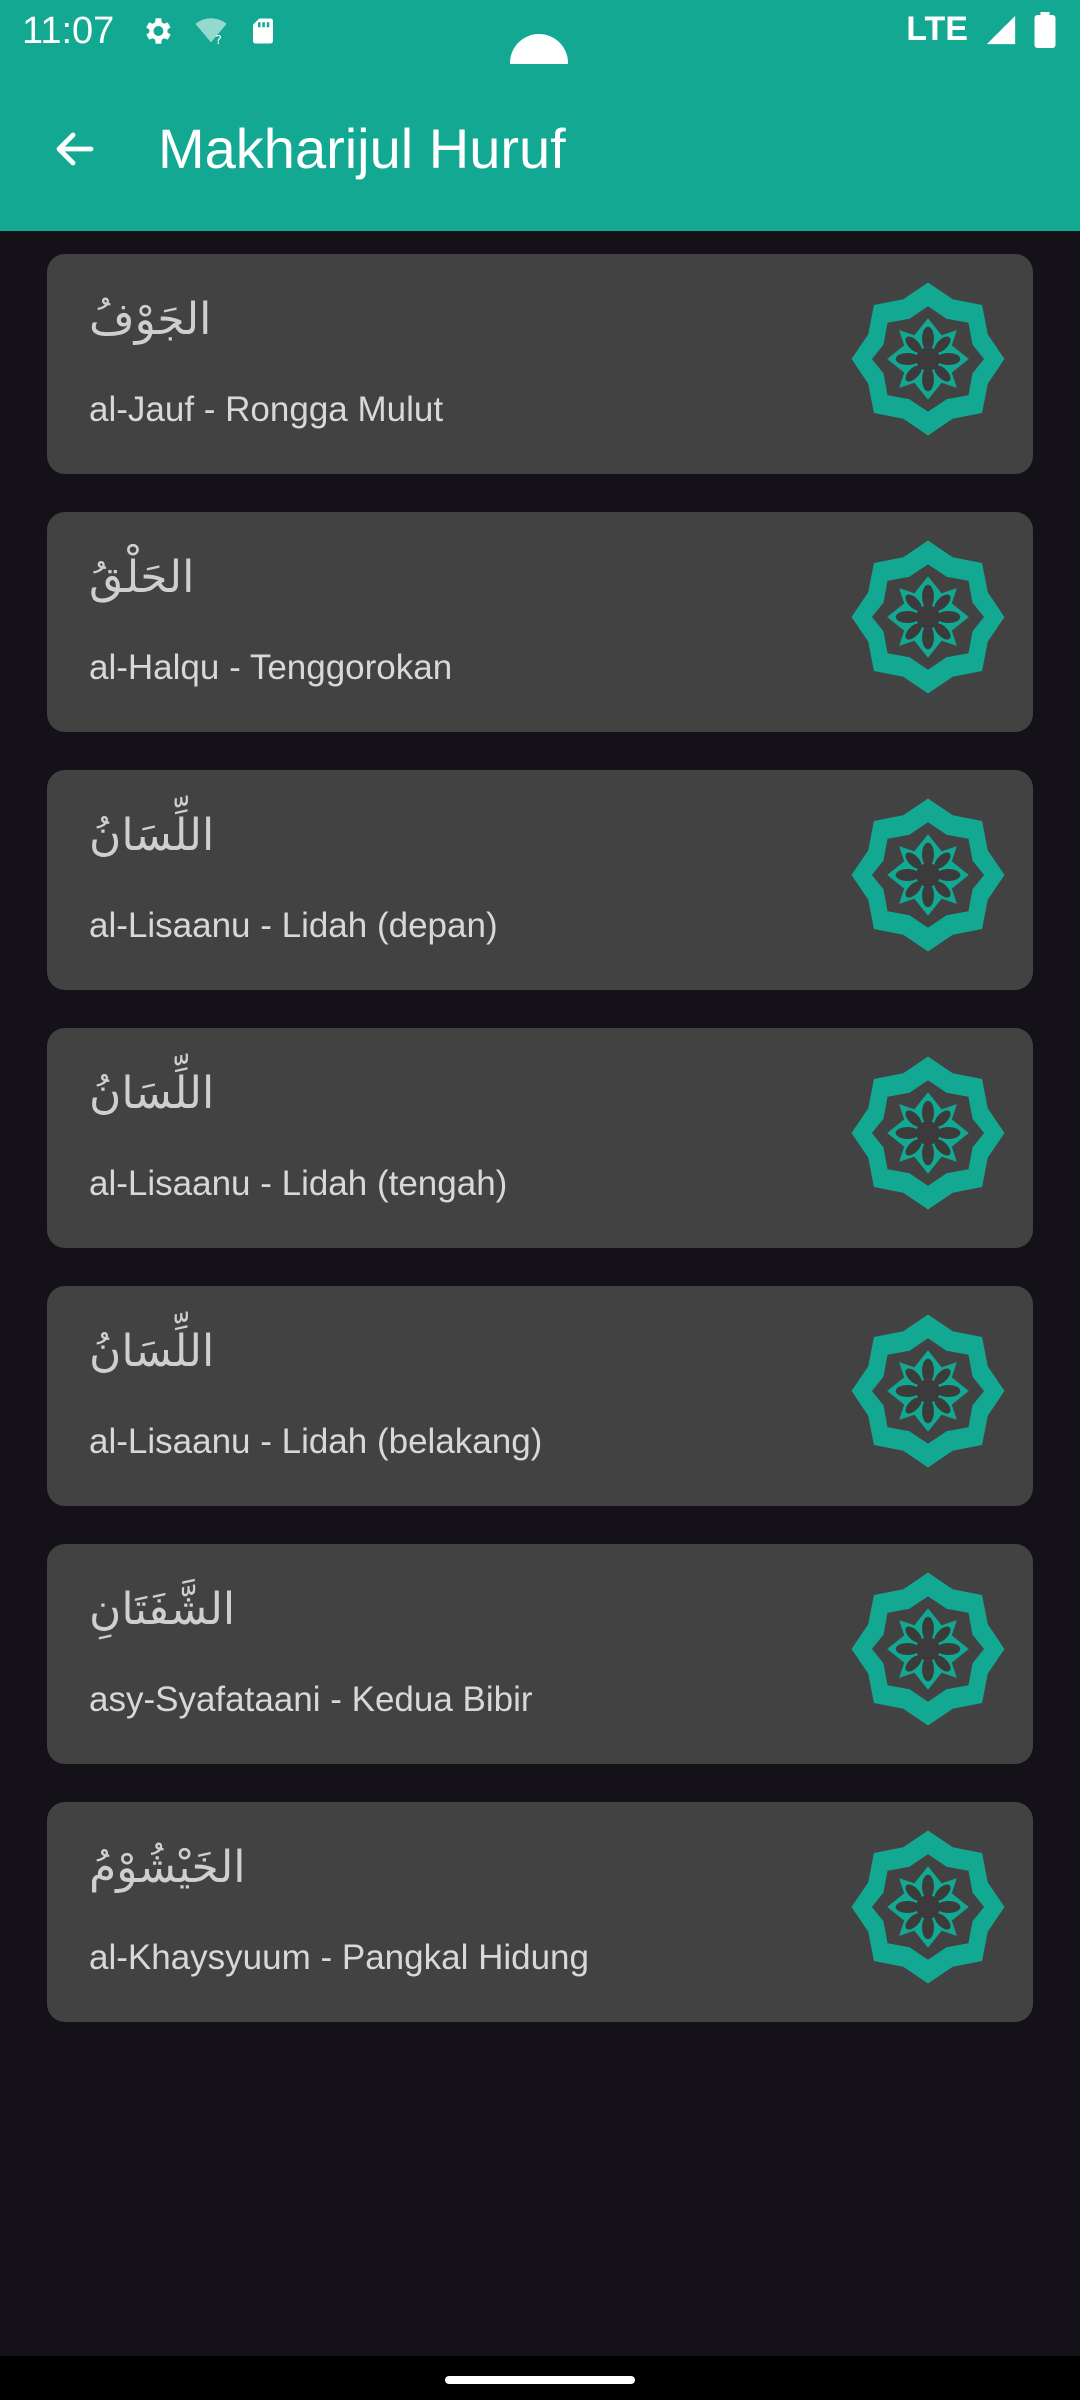 The height and width of the screenshot is (2400, 1080). Describe the element at coordinates (293, 925) in the screenshot. I see `item-label: al-Lisaanu - Lidah (depan)` at that location.